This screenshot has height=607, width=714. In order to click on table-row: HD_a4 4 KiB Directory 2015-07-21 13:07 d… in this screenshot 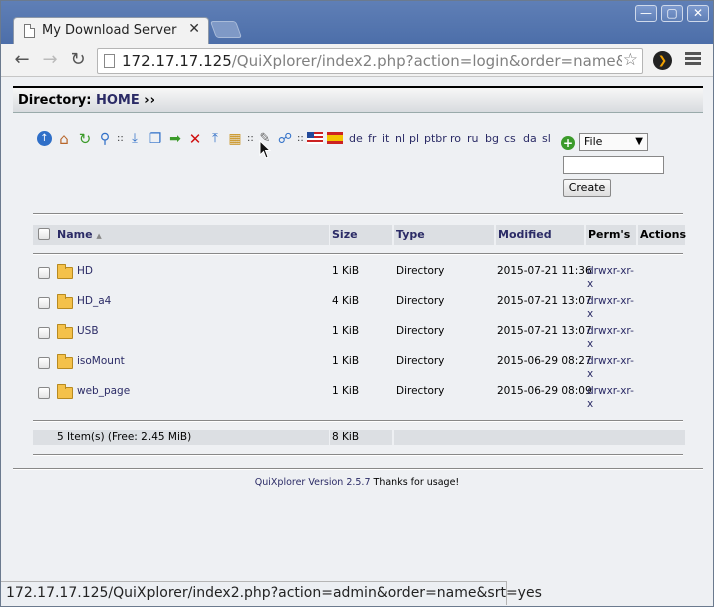, I will do `click(359, 309)`.